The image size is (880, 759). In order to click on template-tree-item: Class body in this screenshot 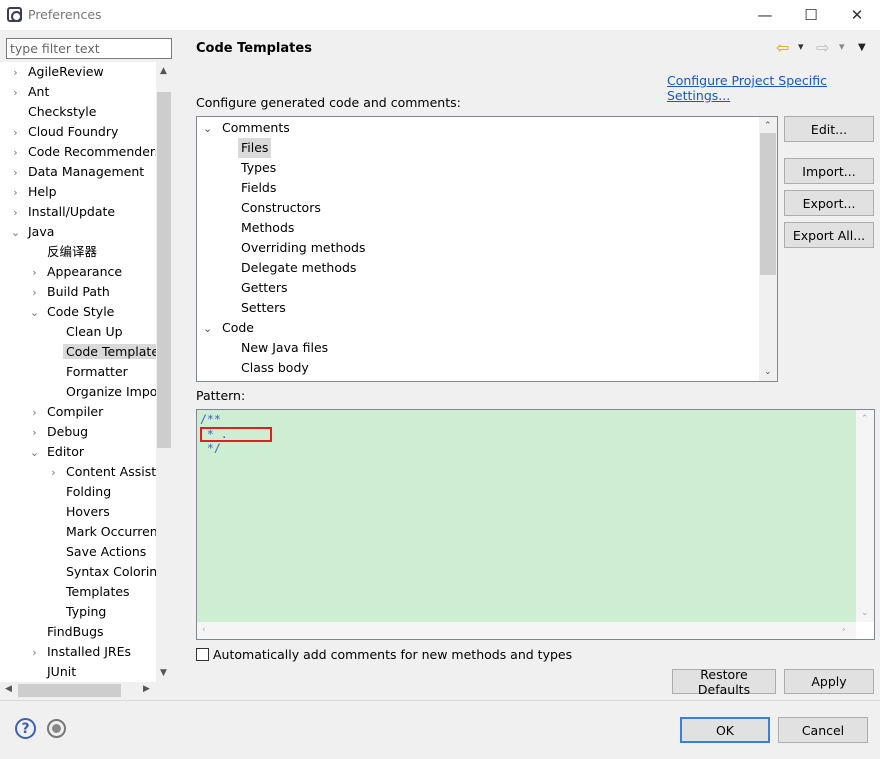, I will do `click(275, 368)`.